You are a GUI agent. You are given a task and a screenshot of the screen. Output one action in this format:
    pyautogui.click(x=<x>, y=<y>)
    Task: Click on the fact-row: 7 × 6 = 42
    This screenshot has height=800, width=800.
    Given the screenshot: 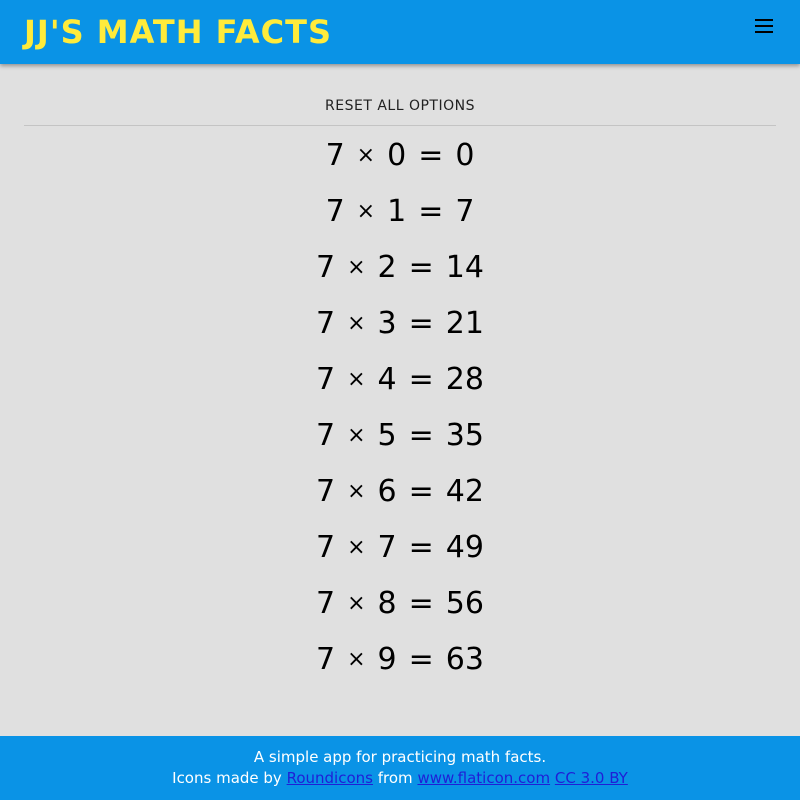 What is the action you would take?
    pyautogui.click(x=400, y=492)
    